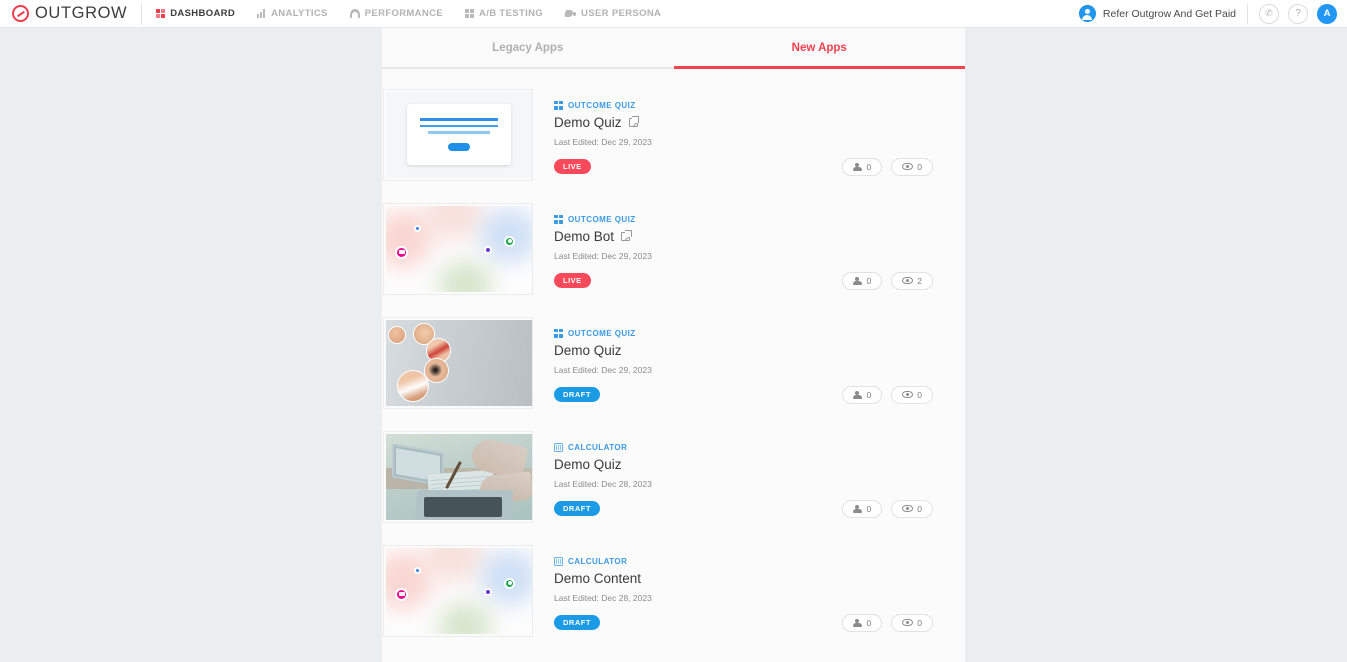 Image resolution: width=1347 pixels, height=662 pixels. I want to click on avatar: A, so click(1327, 13).